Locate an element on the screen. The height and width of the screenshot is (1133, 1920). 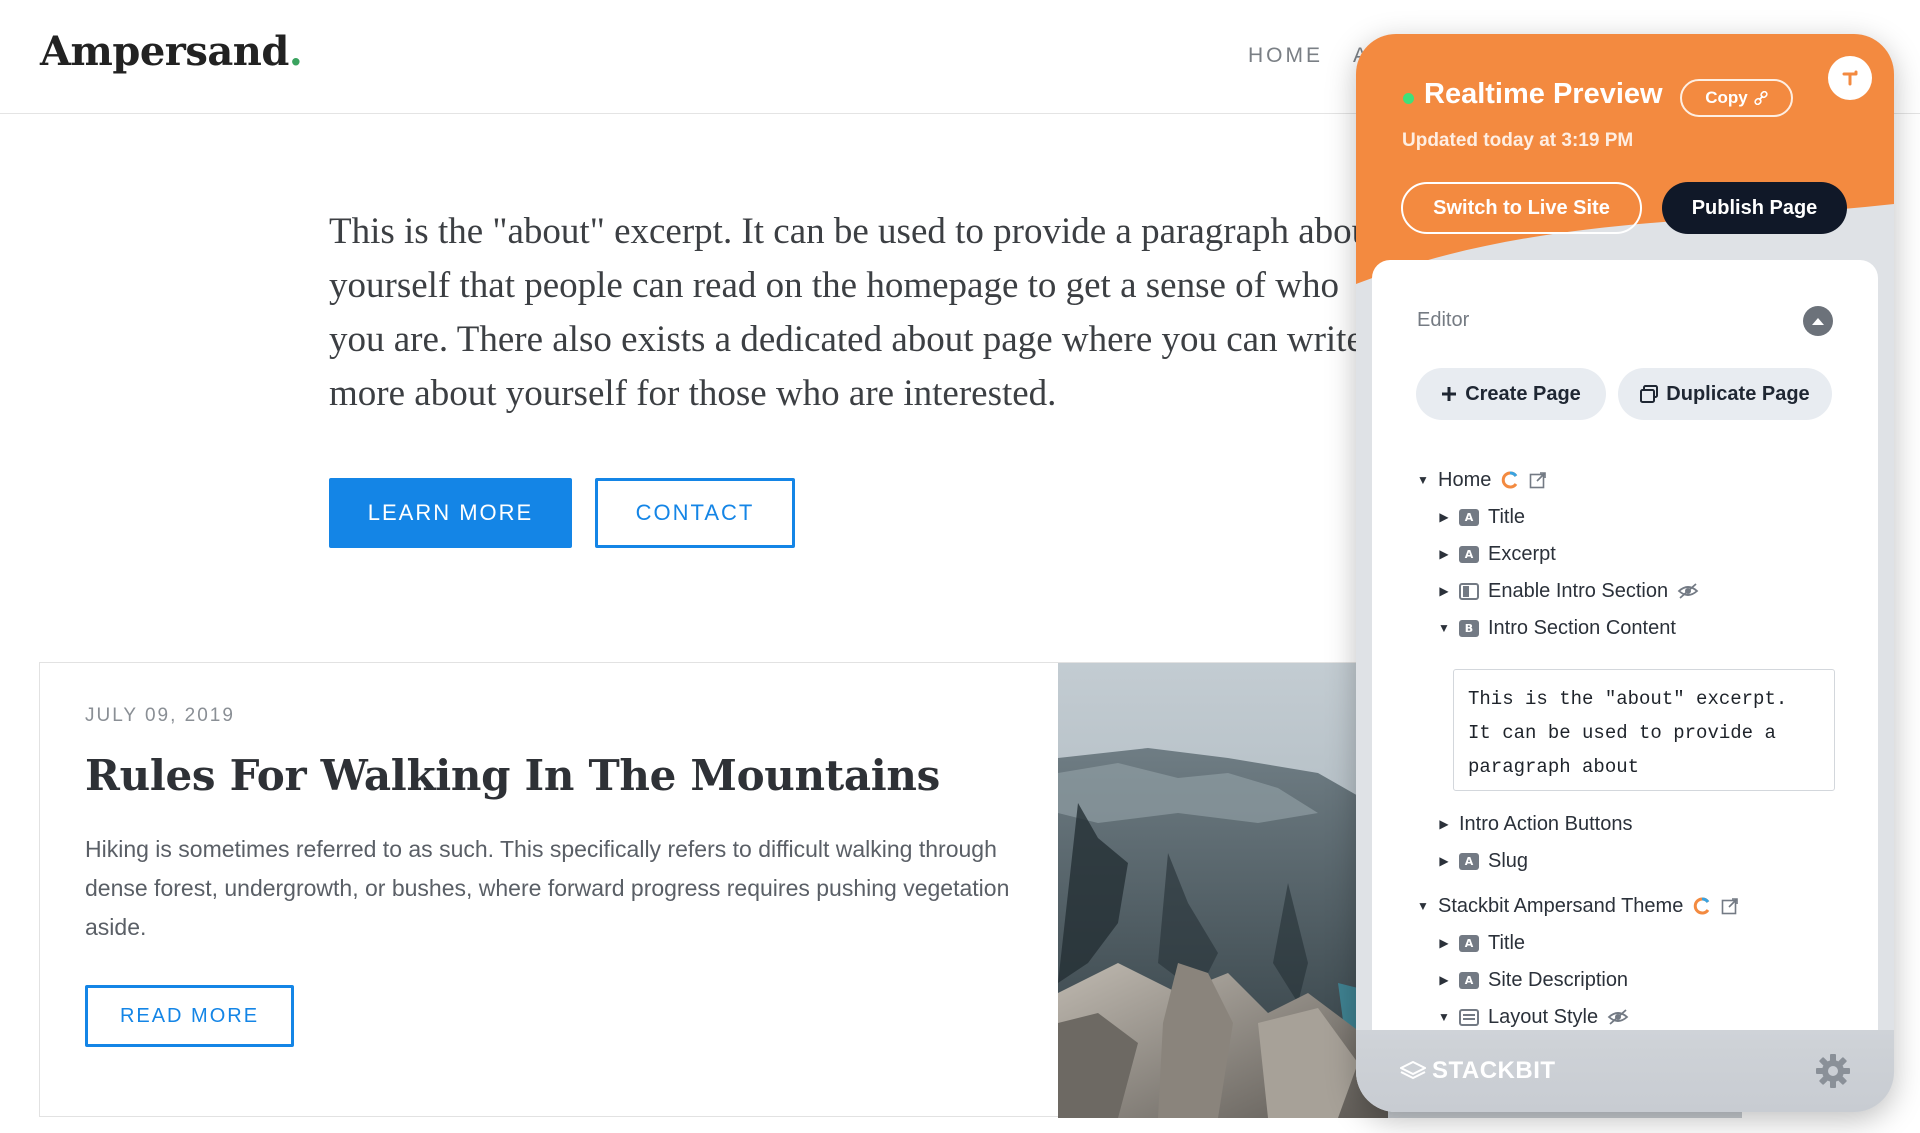
create-page-button: Create Page is located at coordinates (1511, 394).